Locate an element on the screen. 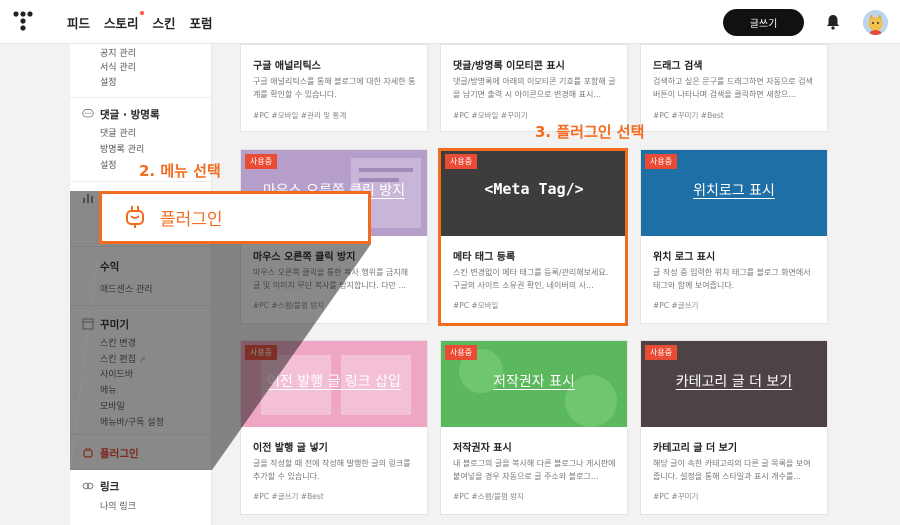 This screenshot has height=525, width=900. thumb-title: 이전 발행 글 링크 삽입 is located at coordinates (334, 382).